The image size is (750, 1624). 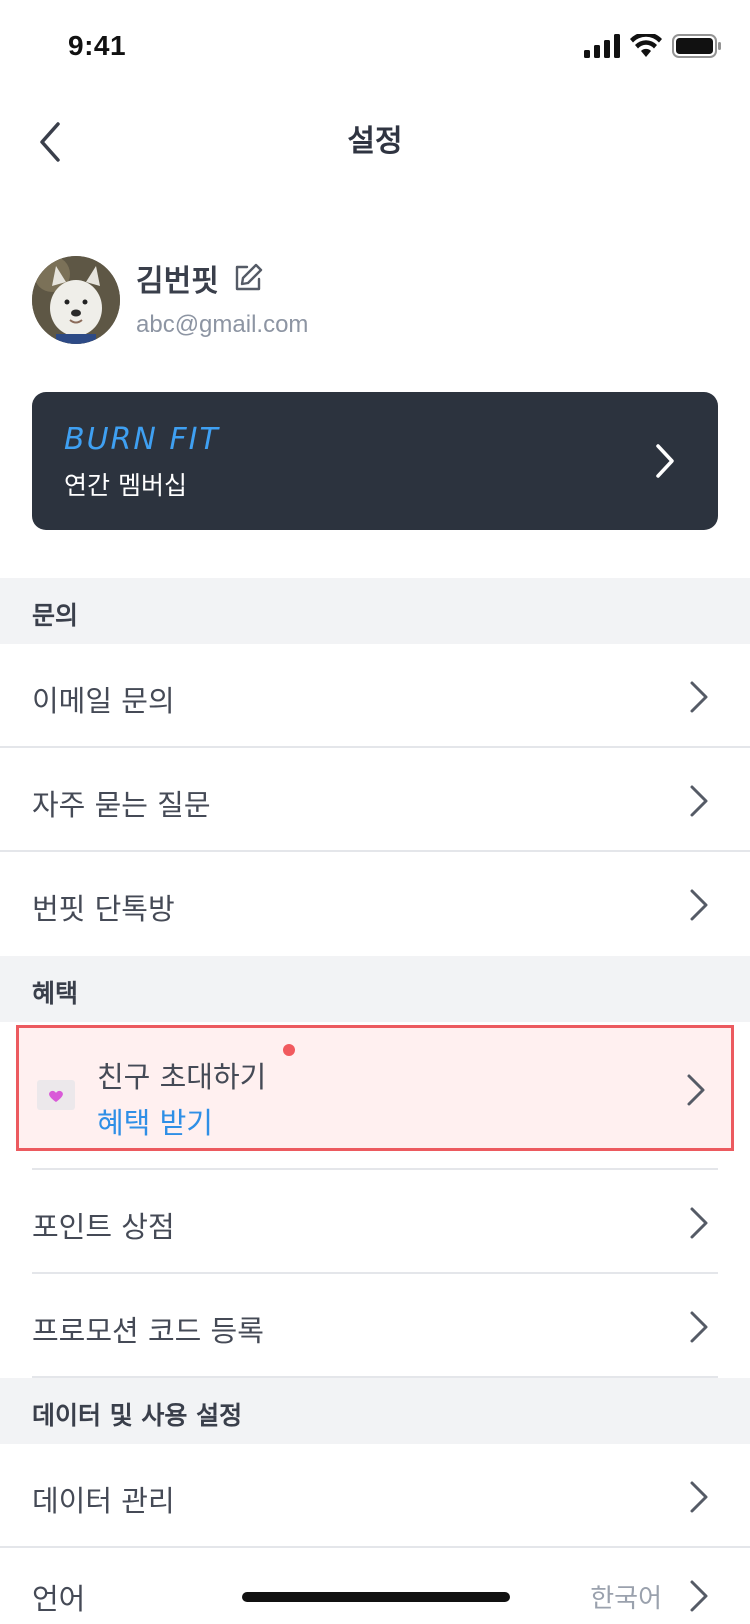 I want to click on status-icons, so click(x=653, y=46).